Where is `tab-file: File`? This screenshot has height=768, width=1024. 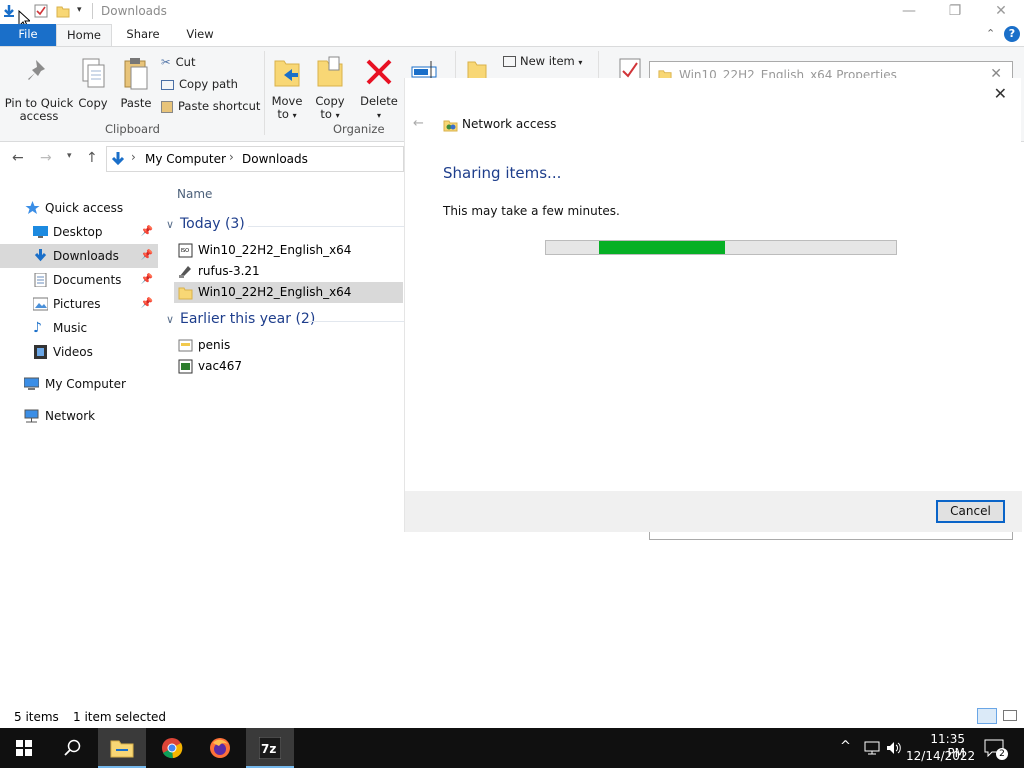
tab-file: File is located at coordinates (28, 35).